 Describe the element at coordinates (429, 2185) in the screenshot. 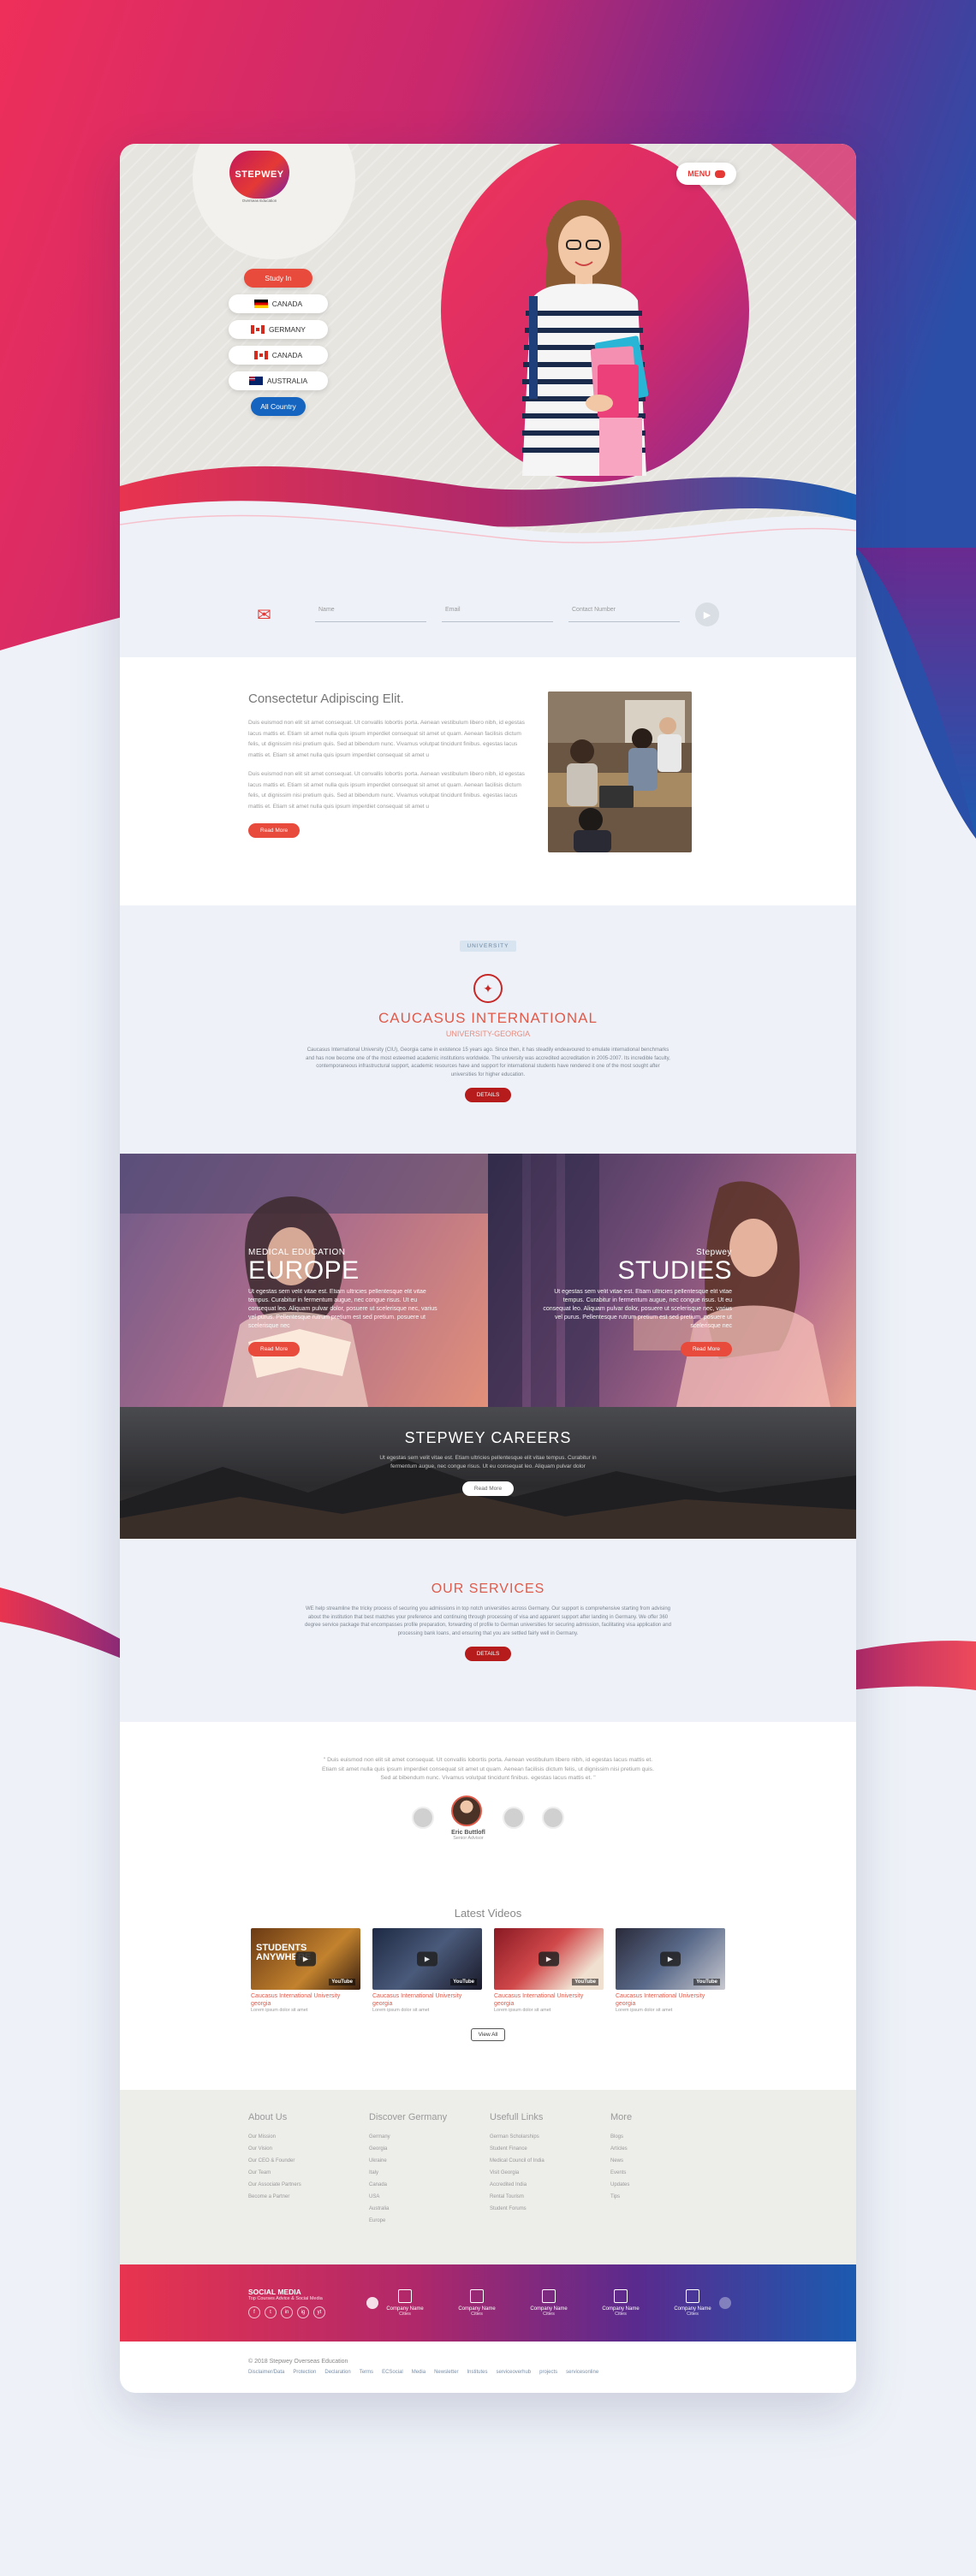

I see `footer-link: Canada` at that location.